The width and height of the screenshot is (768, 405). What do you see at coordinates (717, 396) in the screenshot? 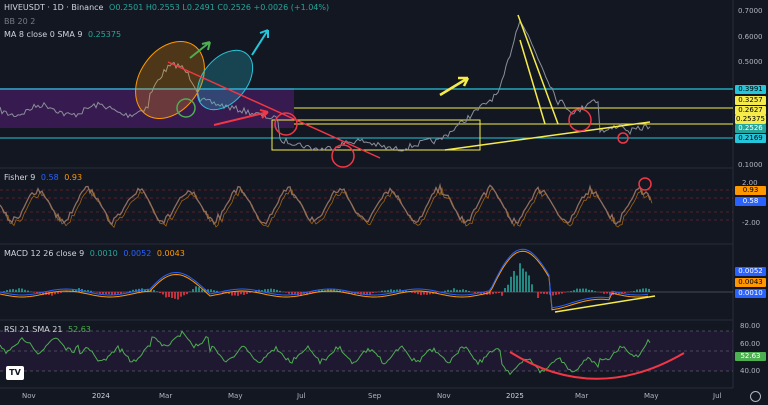
I see `time-tick: Jul` at bounding box center [717, 396].